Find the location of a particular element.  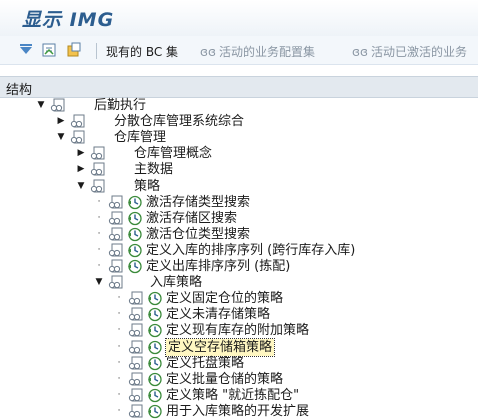

tree-node-label: 用于入库策略的开发扩展 is located at coordinates (237, 411).